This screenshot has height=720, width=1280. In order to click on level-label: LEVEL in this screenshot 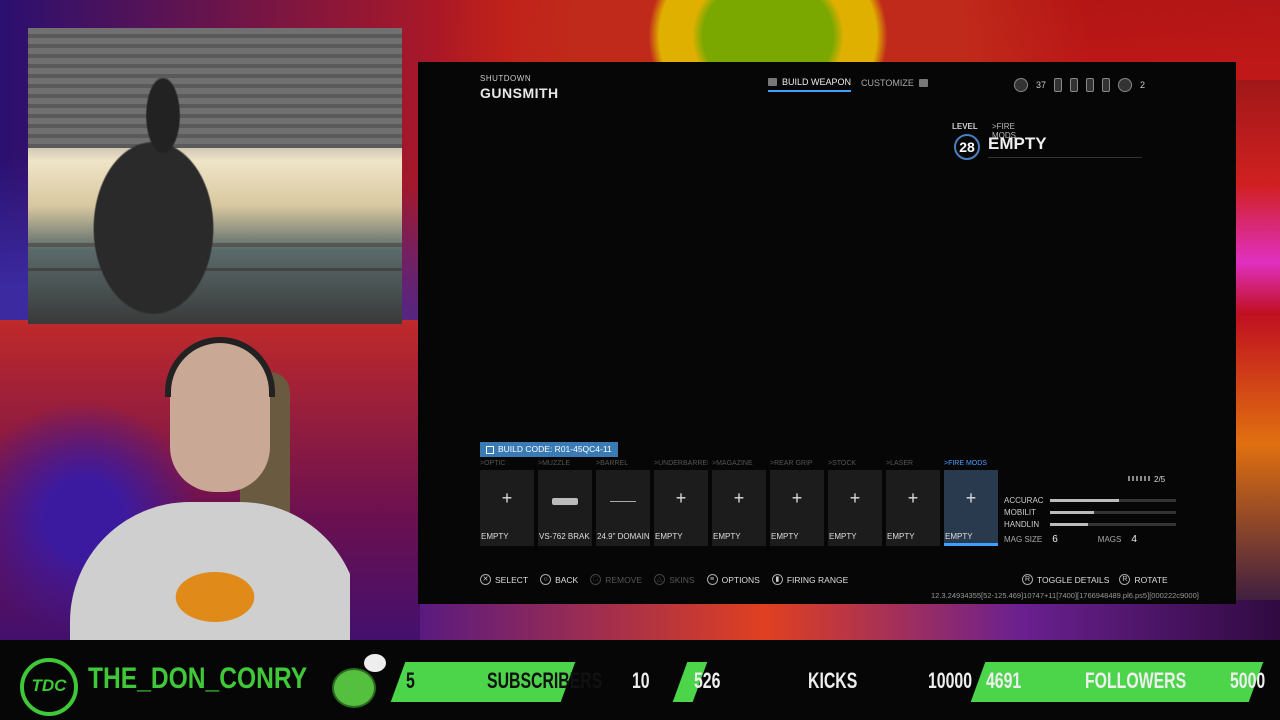, I will do `click(965, 126)`.